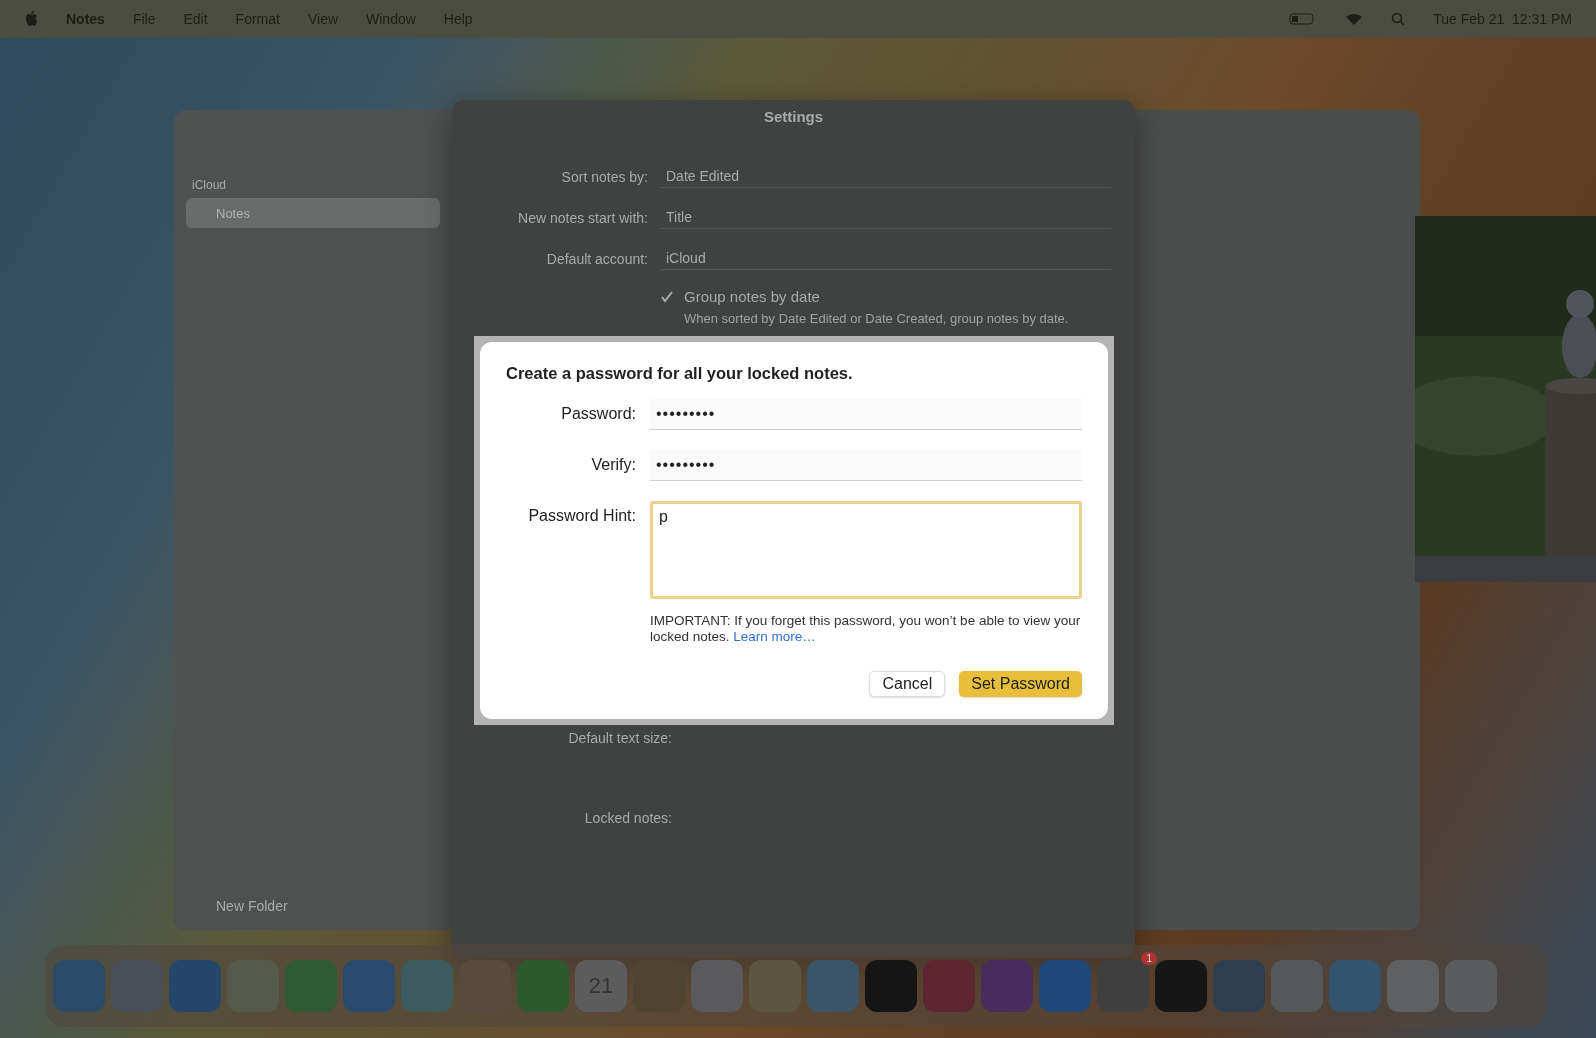  What do you see at coordinates (907, 684) in the screenshot?
I see `cancel-button: Cancel` at bounding box center [907, 684].